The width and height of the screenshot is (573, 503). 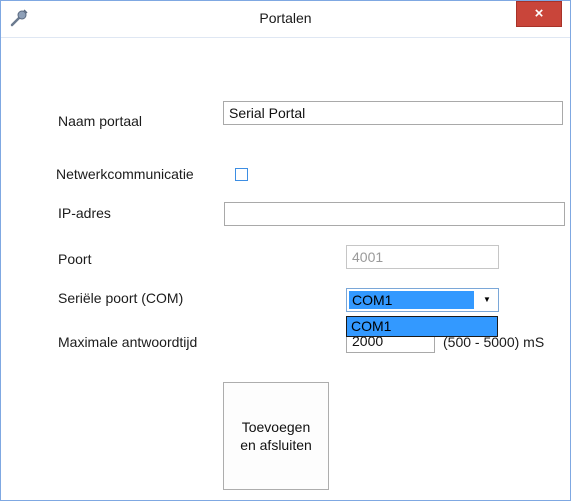 I want to click on name-label: Naam portaal, so click(x=100, y=121).